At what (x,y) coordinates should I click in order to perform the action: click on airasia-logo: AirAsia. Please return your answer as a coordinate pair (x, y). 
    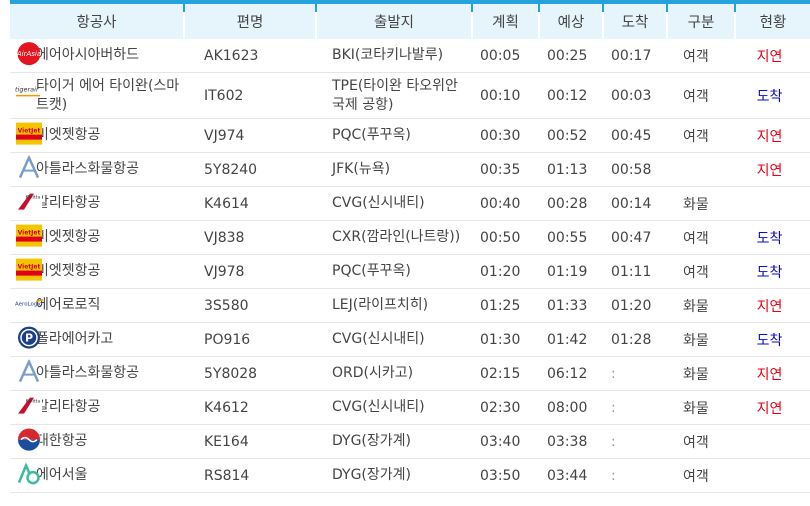
    Looking at the image, I should click on (29, 53).